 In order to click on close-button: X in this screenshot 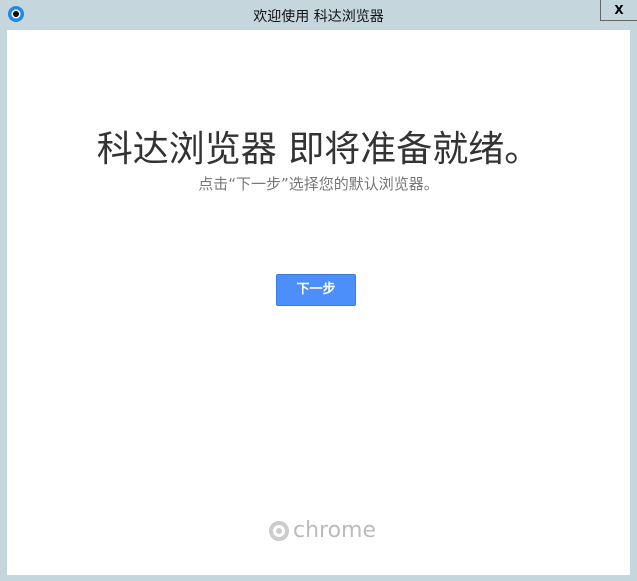, I will do `click(618, 10)`.